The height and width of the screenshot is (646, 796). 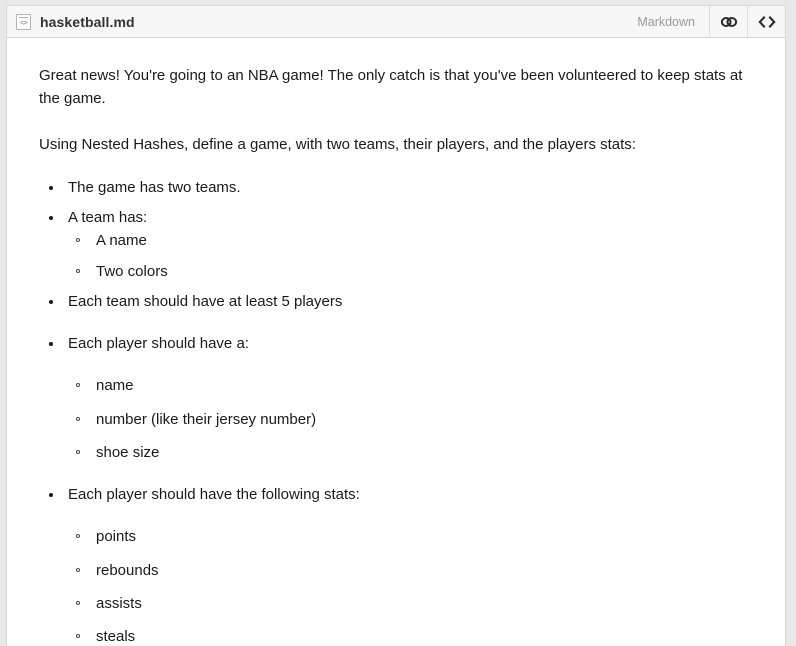 I want to click on list-item: rebounds, so click(x=410, y=570).